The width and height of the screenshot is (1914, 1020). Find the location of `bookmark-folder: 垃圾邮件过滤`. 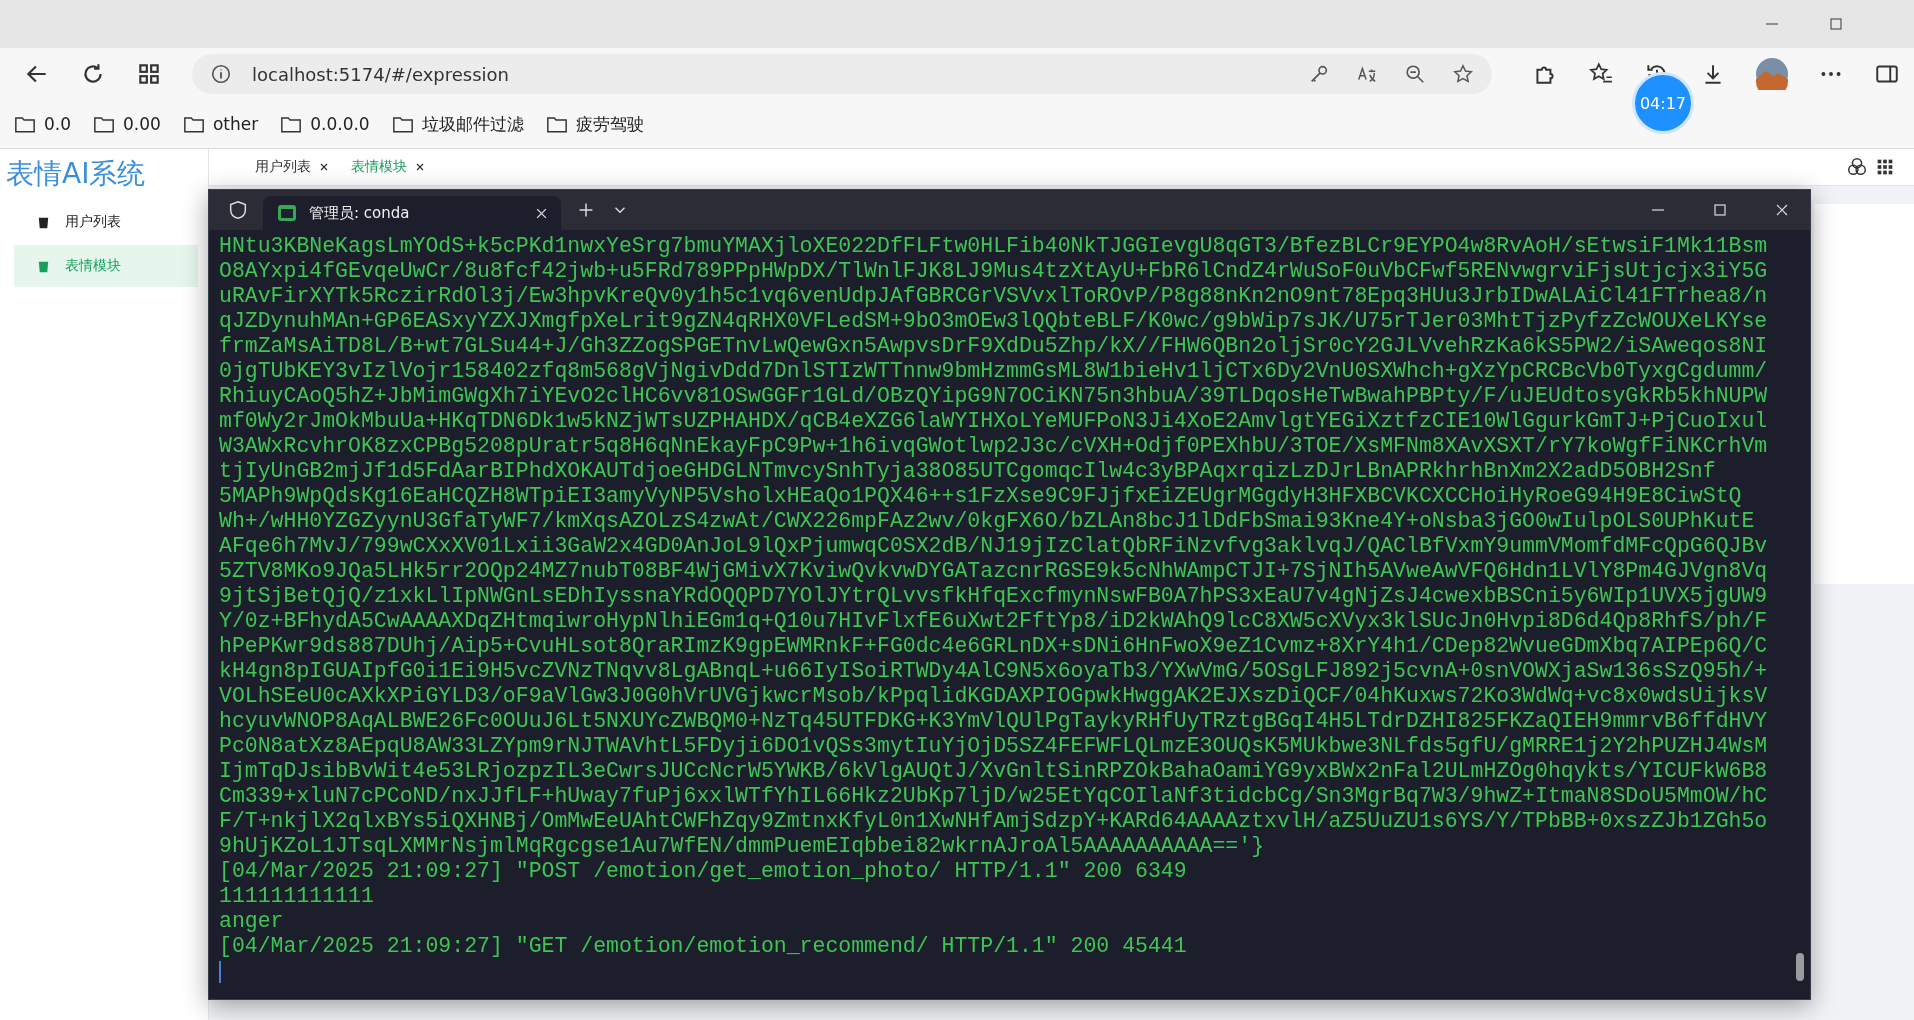

bookmark-folder: 垃圾邮件过滤 is located at coordinates (457, 124).